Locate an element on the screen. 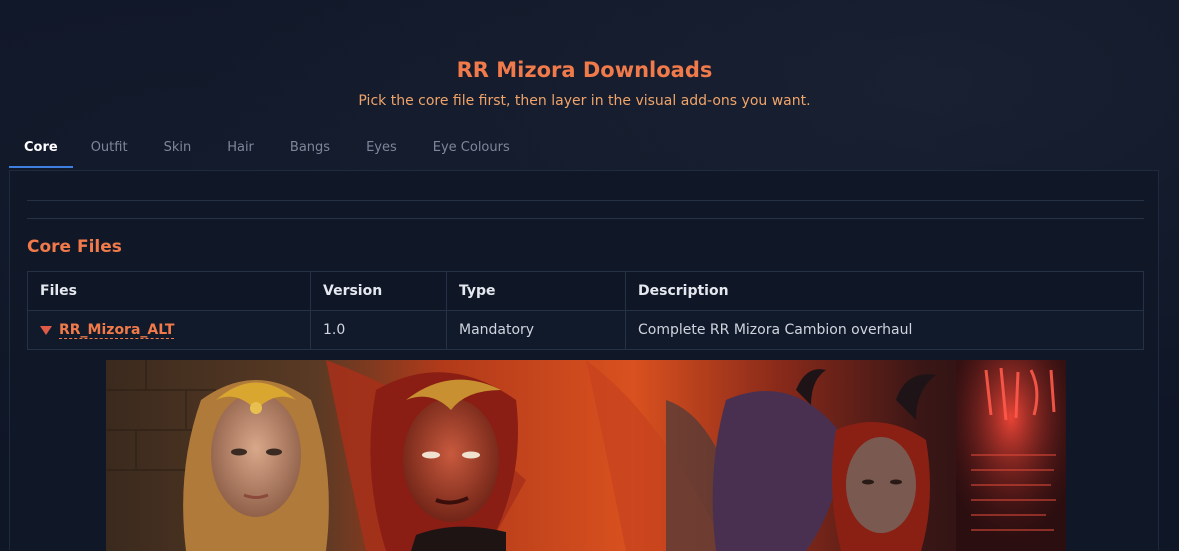 Image resolution: width=1179 pixels, height=551 pixels. section-title: Core Files is located at coordinates (74, 247).